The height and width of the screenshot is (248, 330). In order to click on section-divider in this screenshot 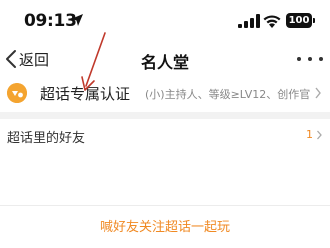, I will do `click(165, 115)`.